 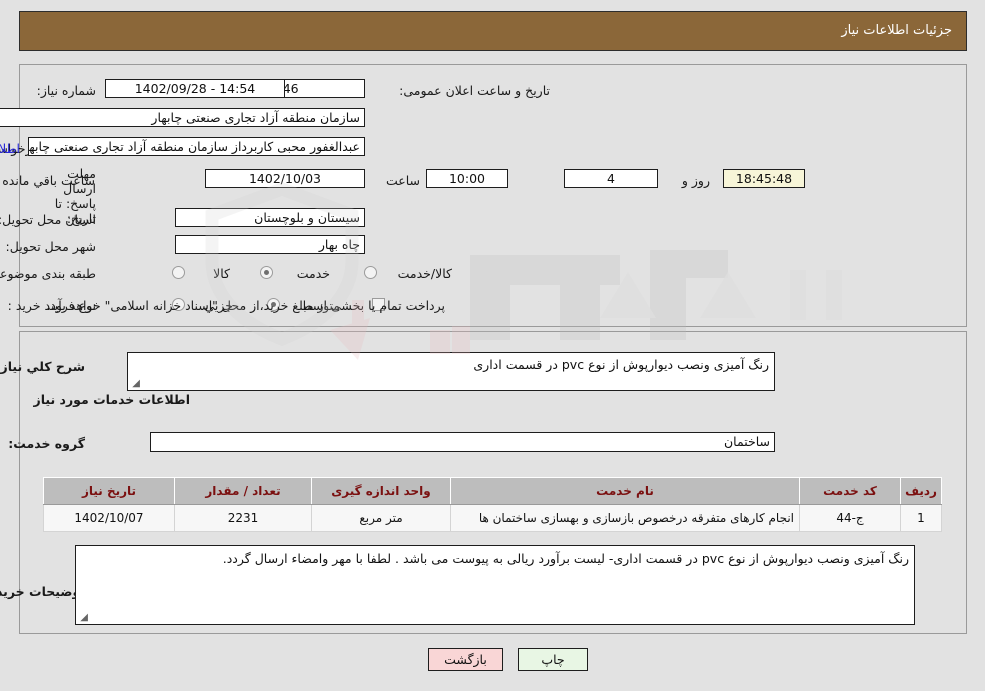 What do you see at coordinates (46, 443) in the screenshot?
I see `service-group-label: گروه خدمت:` at bounding box center [46, 443].